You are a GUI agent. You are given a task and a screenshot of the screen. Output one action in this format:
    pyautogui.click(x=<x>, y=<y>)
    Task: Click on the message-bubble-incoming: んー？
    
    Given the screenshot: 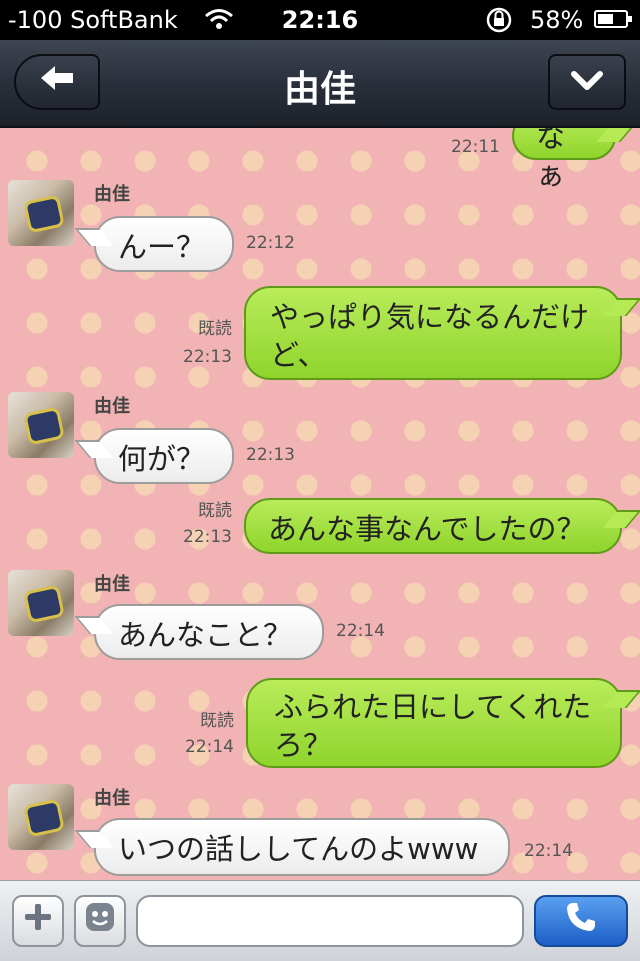 What is the action you would take?
    pyautogui.click(x=164, y=244)
    